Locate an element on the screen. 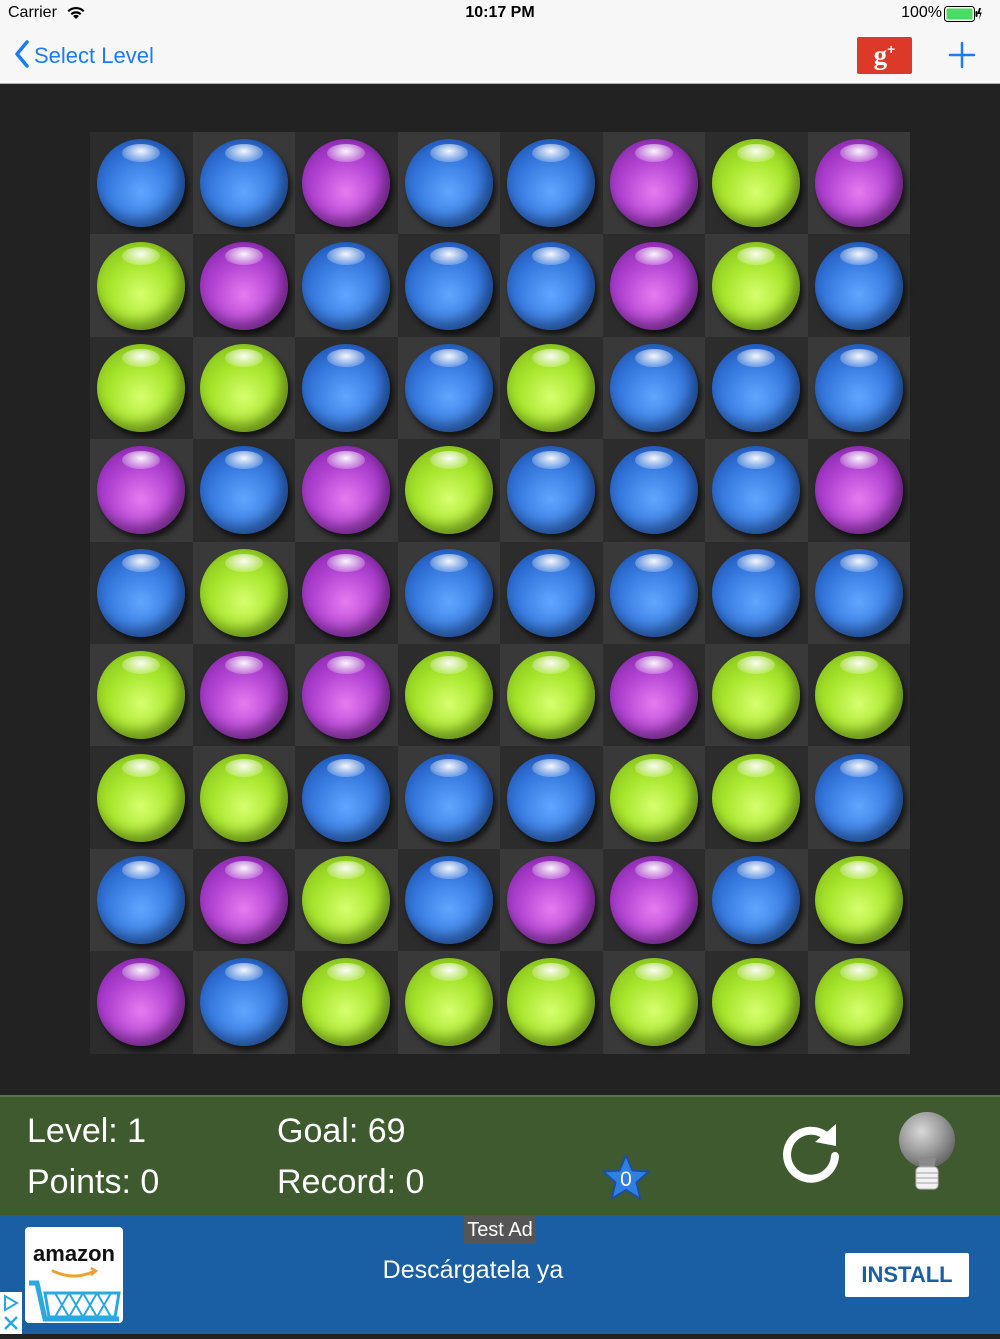 This screenshot has width=1000, height=1339. back-button: Select Level is located at coordinates (84, 55).